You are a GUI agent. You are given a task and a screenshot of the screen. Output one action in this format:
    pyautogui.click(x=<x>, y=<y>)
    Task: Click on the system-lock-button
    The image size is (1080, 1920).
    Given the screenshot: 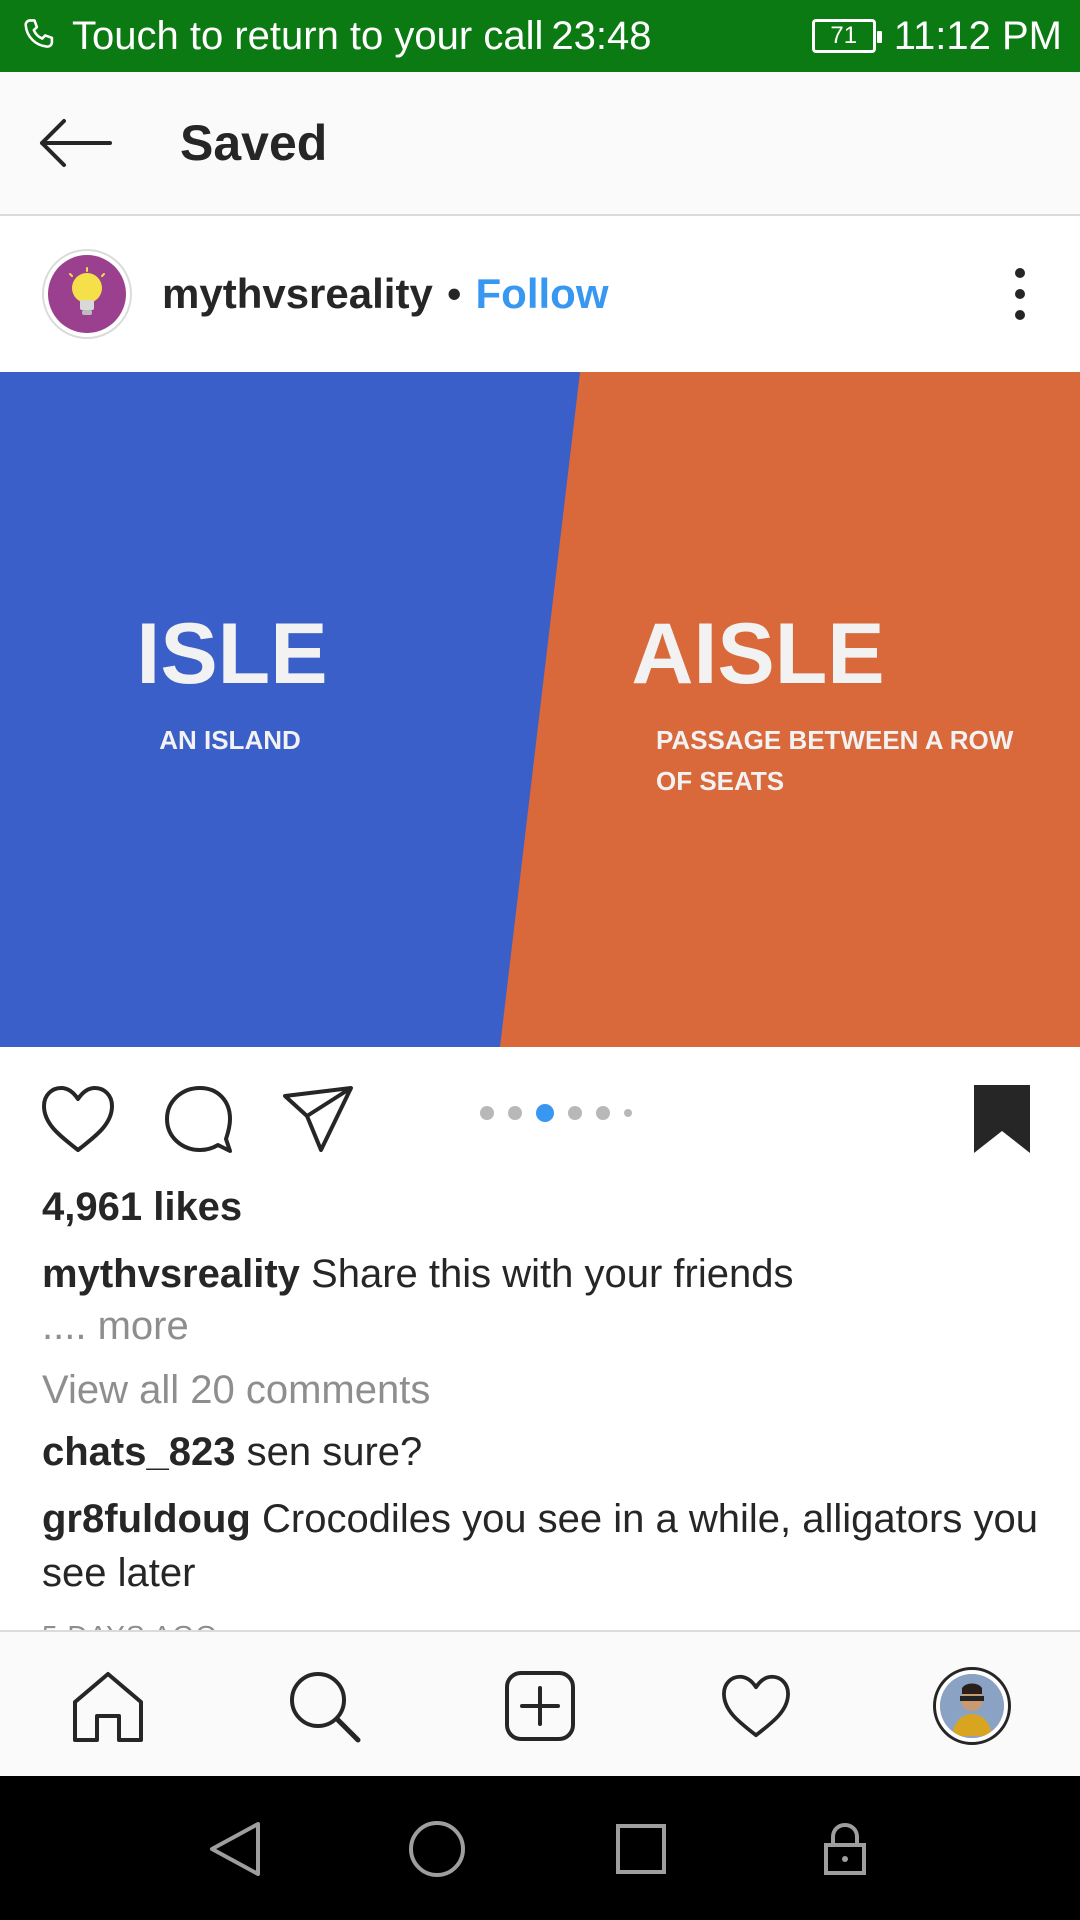 What is the action you would take?
    pyautogui.click(x=845, y=1849)
    